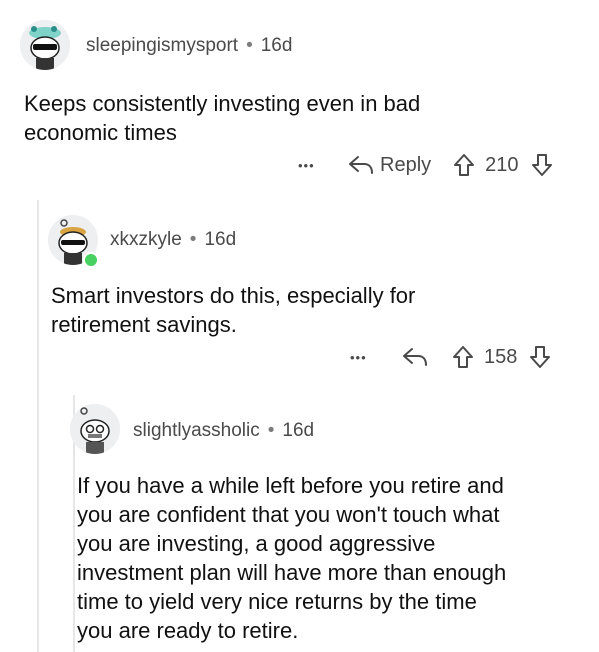 The width and height of the screenshot is (599, 652). What do you see at coordinates (233, 295) in the screenshot?
I see `comment-body-line: Smart investors do this, especially for` at bounding box center [233, 295].